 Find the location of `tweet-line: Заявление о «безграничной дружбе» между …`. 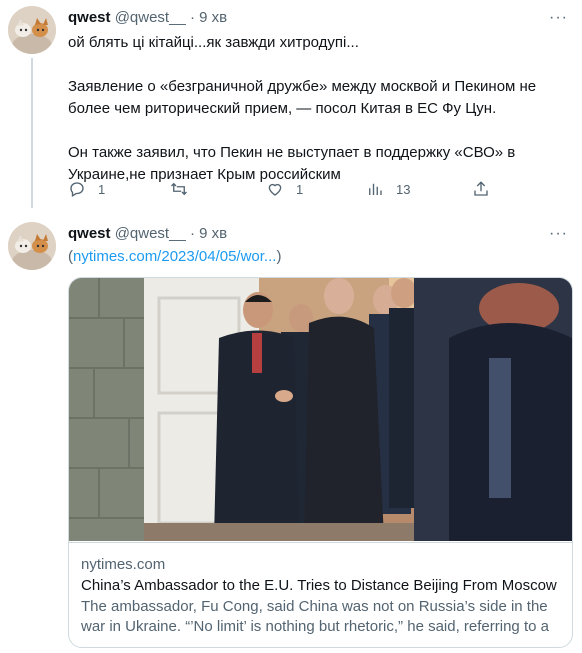

tweet-line: Заявление о «безграничной дружбе» между … is located at coordinates (302, 97).